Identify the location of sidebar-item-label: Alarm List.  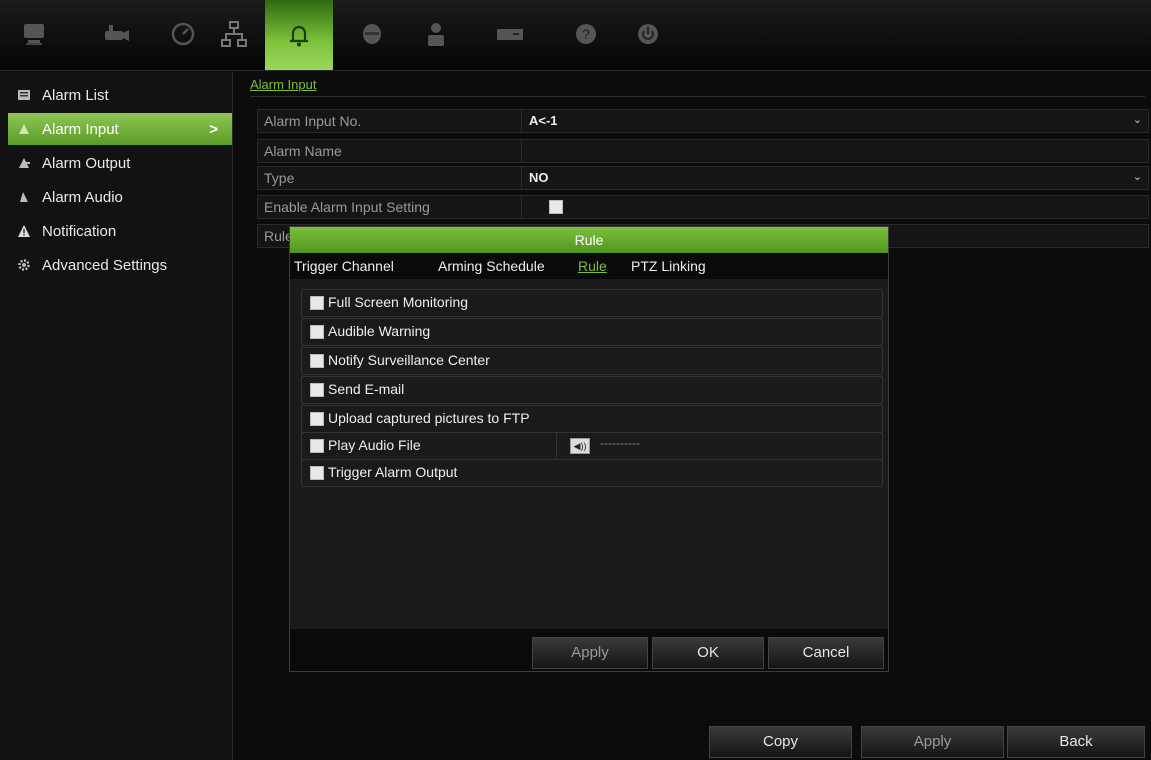
(75, 95).